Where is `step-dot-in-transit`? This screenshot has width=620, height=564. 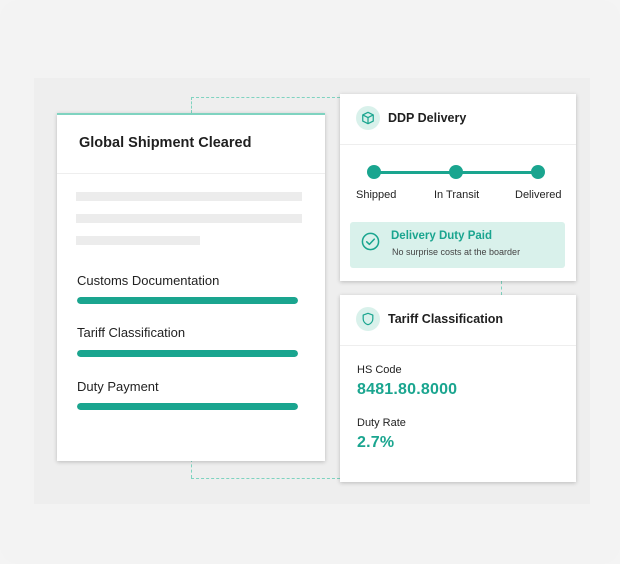
step-dot-in-transit is located at coordinates (456, 172).